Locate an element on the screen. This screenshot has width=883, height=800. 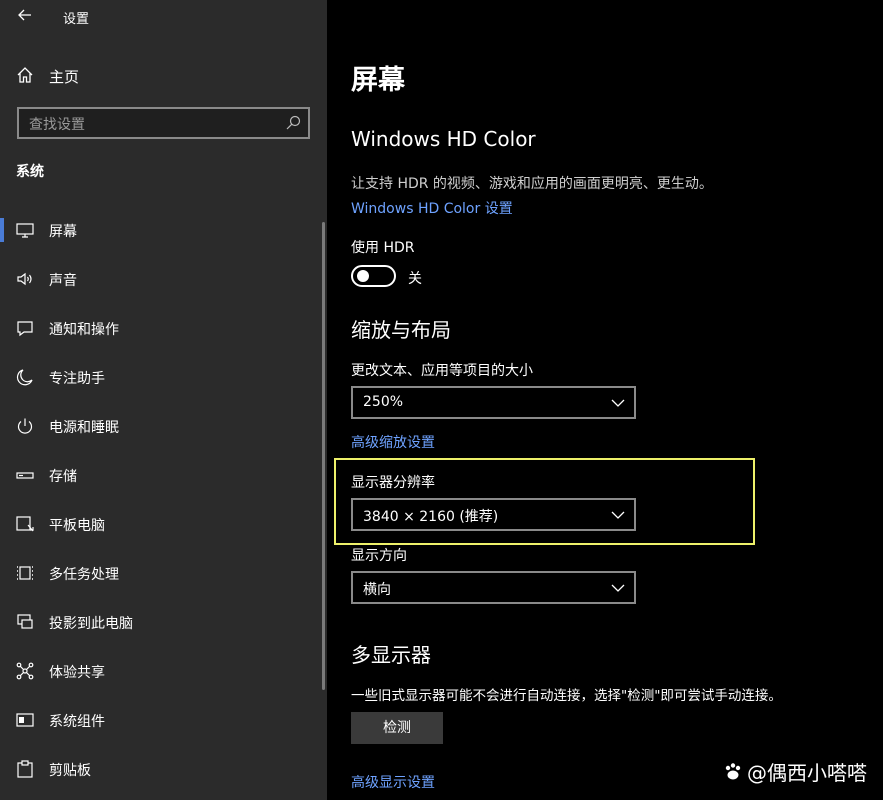
resolution-dropdown: 3840 × 2160 (推荐) is located at coordinates (493, 514).